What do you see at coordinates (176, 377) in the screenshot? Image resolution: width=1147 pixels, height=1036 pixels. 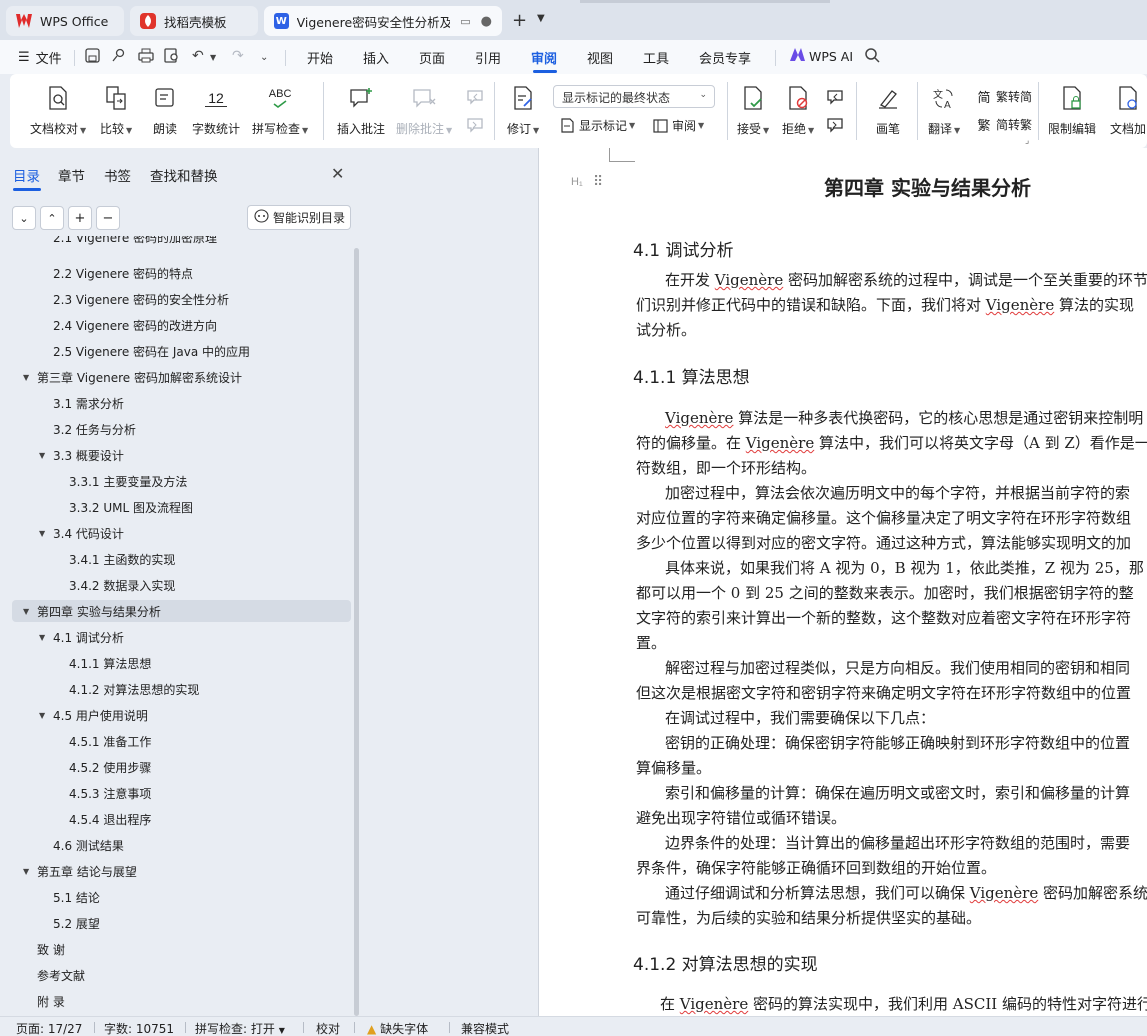 I see `toc-item: ▼ 第三章 Vigenere 密码加解密系统设计` at bounding box center [176, 377].